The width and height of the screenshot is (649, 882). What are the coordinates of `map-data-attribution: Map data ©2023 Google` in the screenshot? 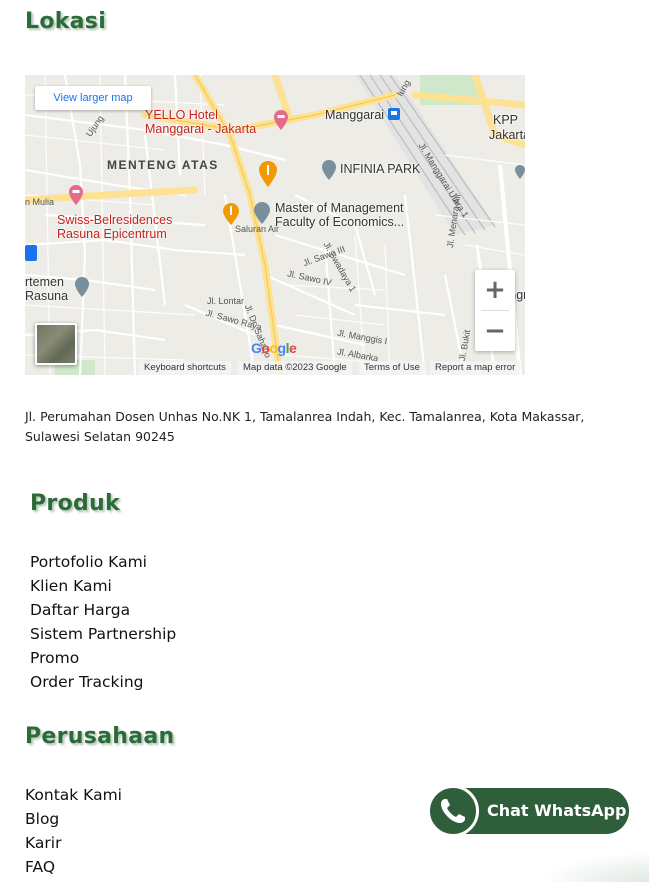 It's located at (295, 368).